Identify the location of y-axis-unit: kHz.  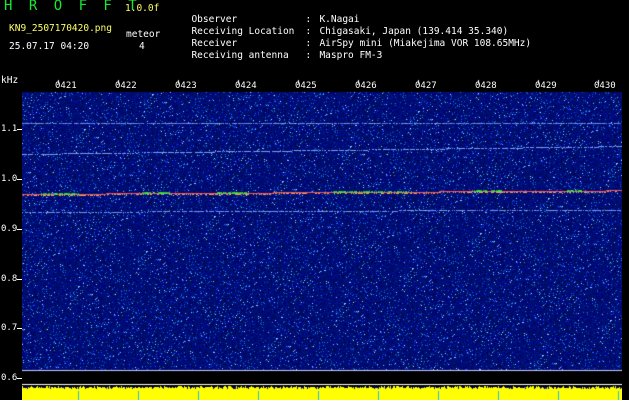
(10, 80).